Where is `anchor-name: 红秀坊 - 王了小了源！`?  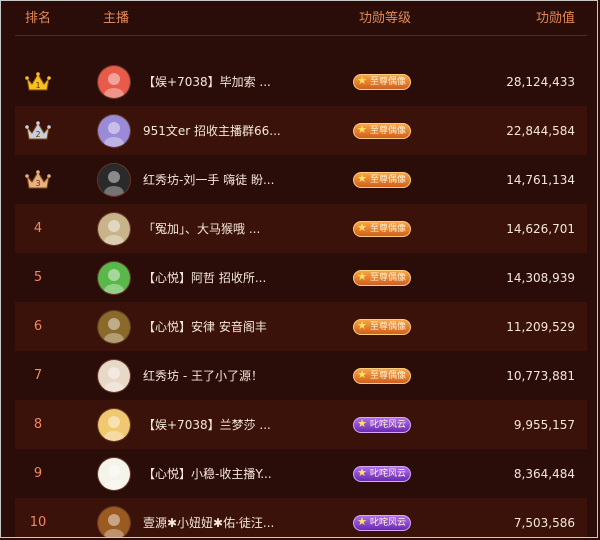 anchor-name: 红秀坊 - 王了小了源！ is located at coordinates (203, 375).